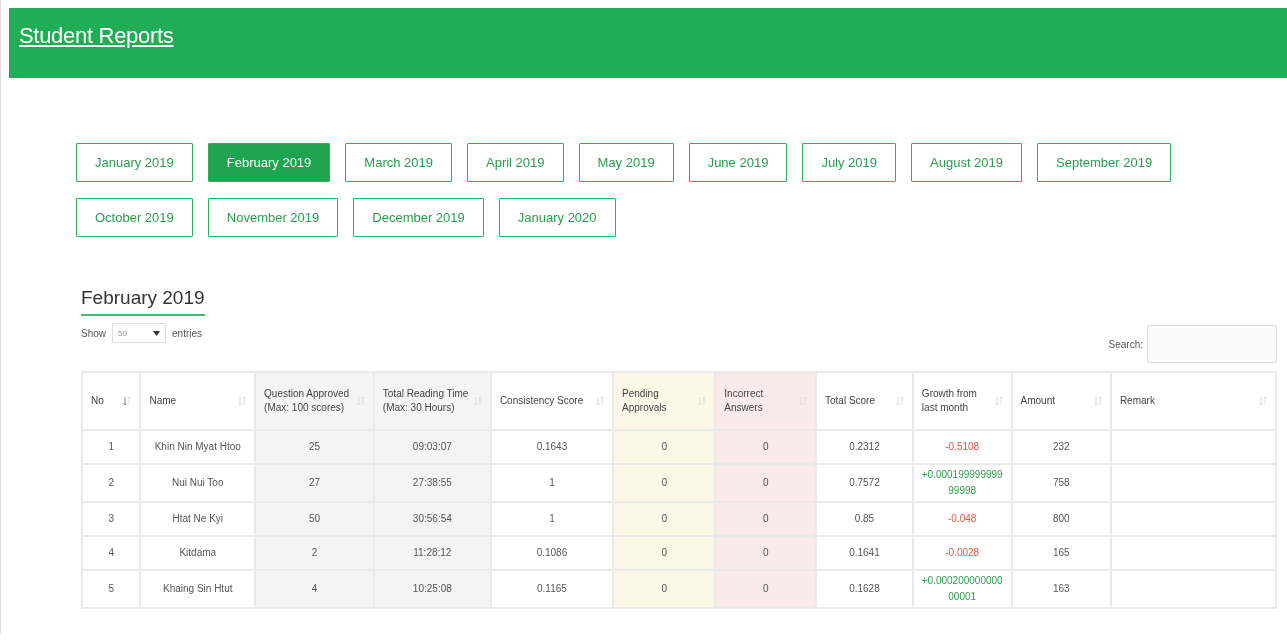  What do you see at coordinates (1125, 344) in the screenshot?
I see `search-label: Search:` at bounding box center [1125, 344].